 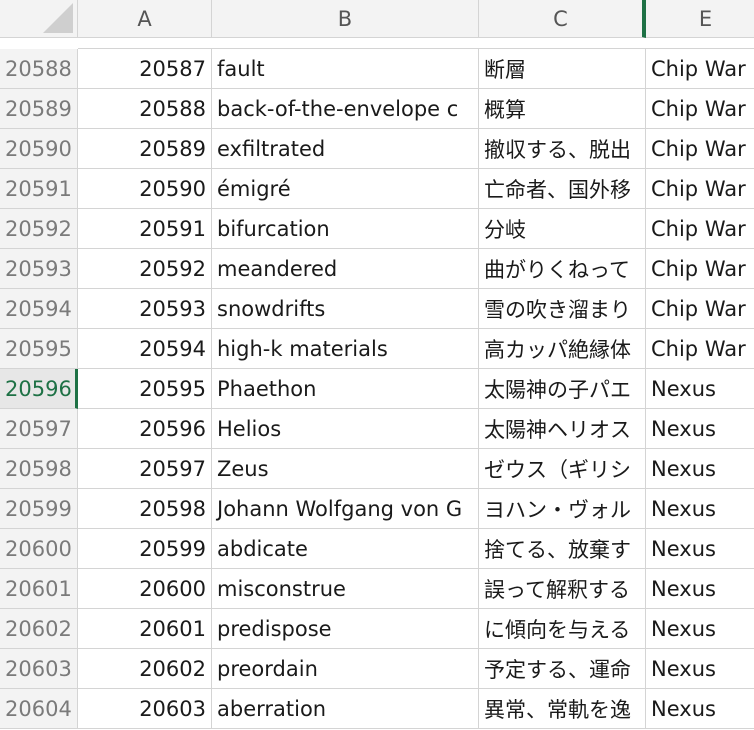 What do you see at coordinates (39, 709) in the screenshot?
I see `row-header: 20604` at bounding box center [39, 709].